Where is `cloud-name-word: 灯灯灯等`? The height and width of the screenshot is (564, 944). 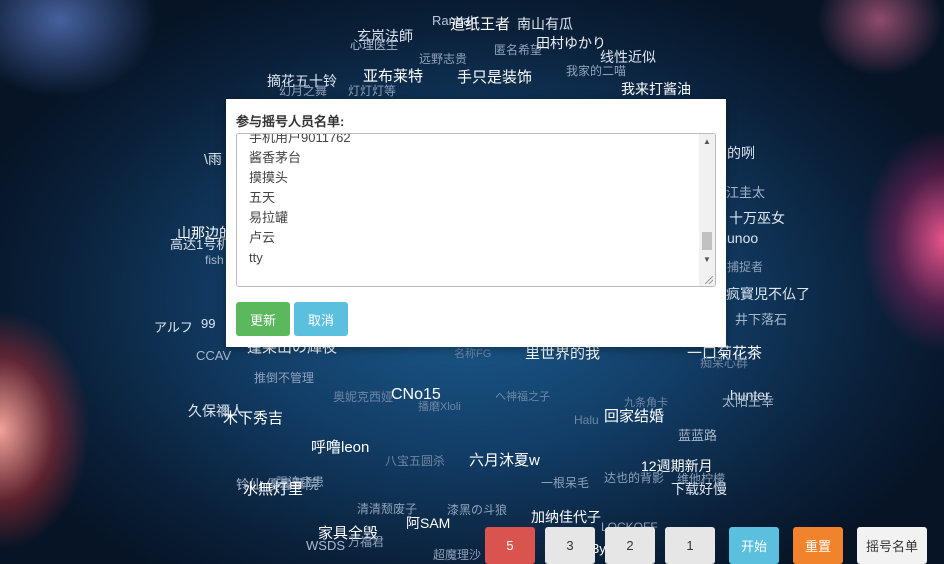 cloud-name-word: 灯灯灯等 is located at coordinates (372, 91).